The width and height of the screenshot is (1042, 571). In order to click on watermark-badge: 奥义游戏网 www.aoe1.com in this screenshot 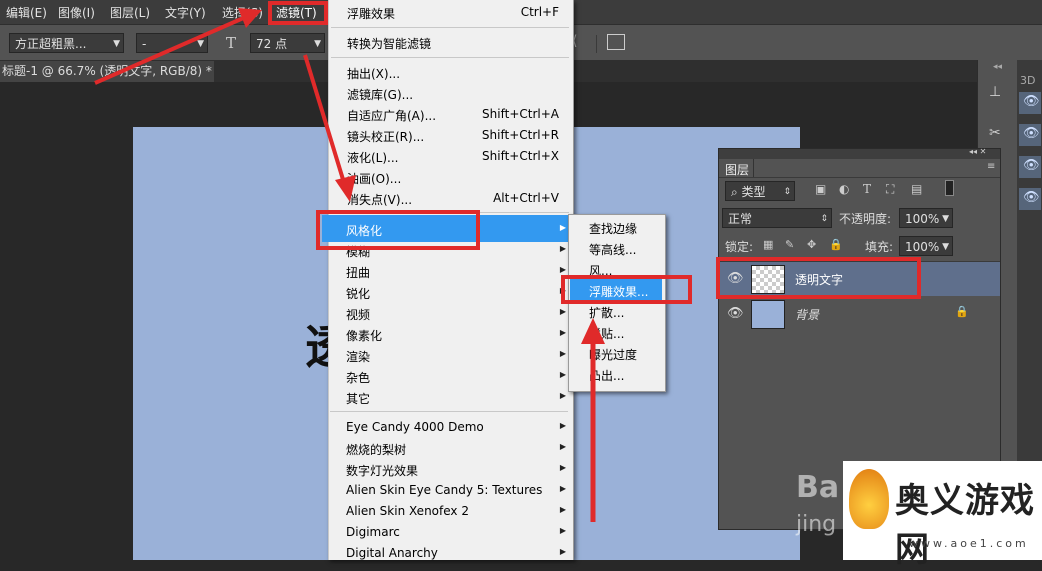, I will do `click(942, 515)`.